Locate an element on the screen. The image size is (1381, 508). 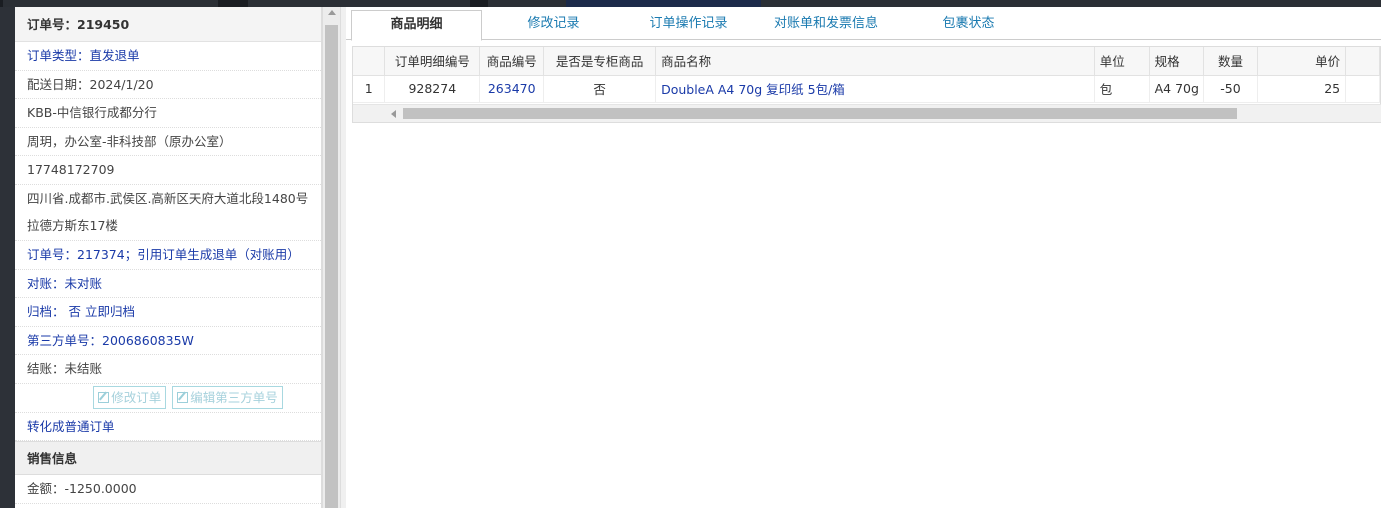
settlement-status: 结账：未结账 is located at coordinates (168, 369).